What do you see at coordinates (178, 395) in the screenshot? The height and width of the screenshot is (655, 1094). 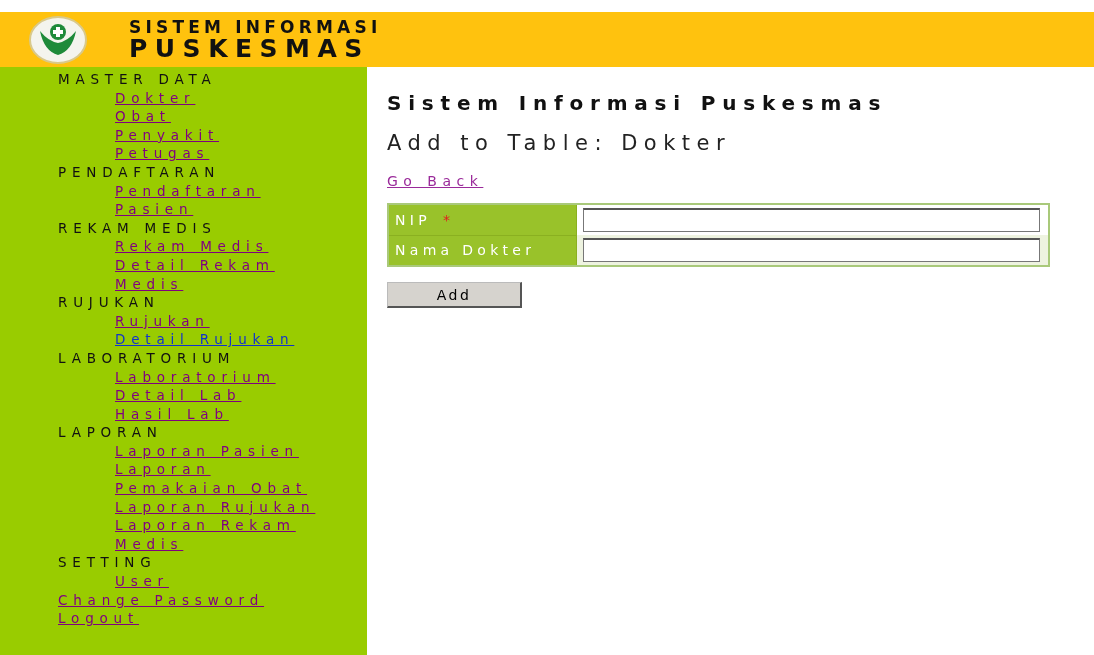 I see `sidebar-link: Detail Lab` at bounding box center [178, 395].